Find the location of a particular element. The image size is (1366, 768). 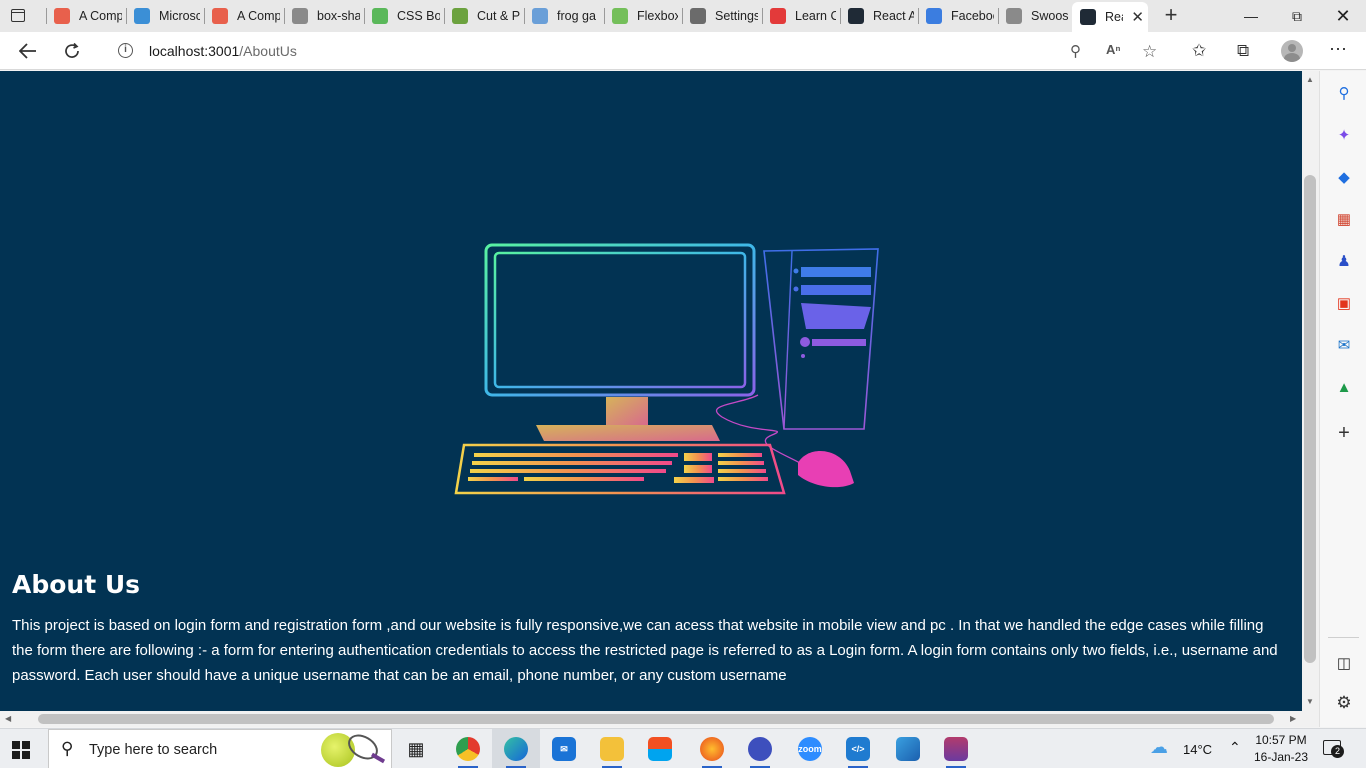

weather-icon: ☁ is located at coordinates (1159, 747).